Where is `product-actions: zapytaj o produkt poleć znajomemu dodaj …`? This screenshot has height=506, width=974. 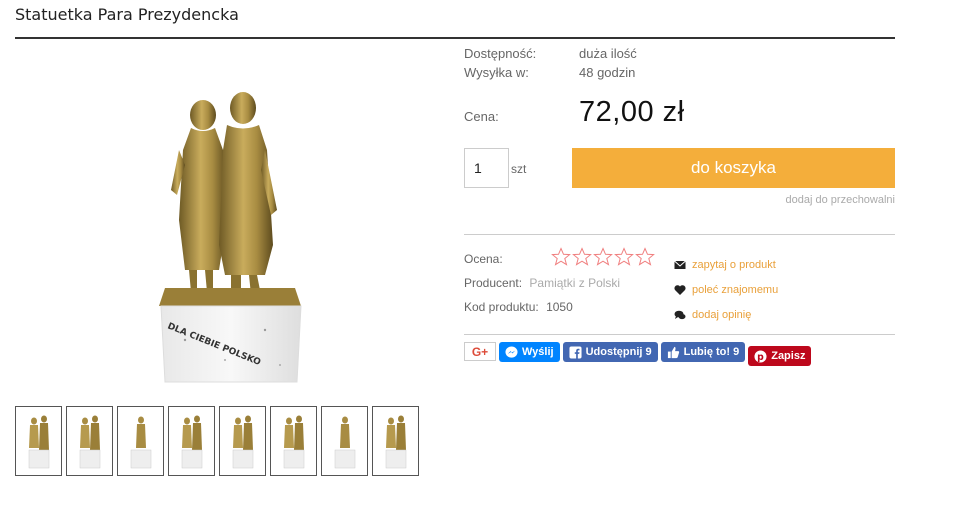 product-actions: zapytaj o produkt poleć znajomemu dodaj … is located at coordinates (726, 289).